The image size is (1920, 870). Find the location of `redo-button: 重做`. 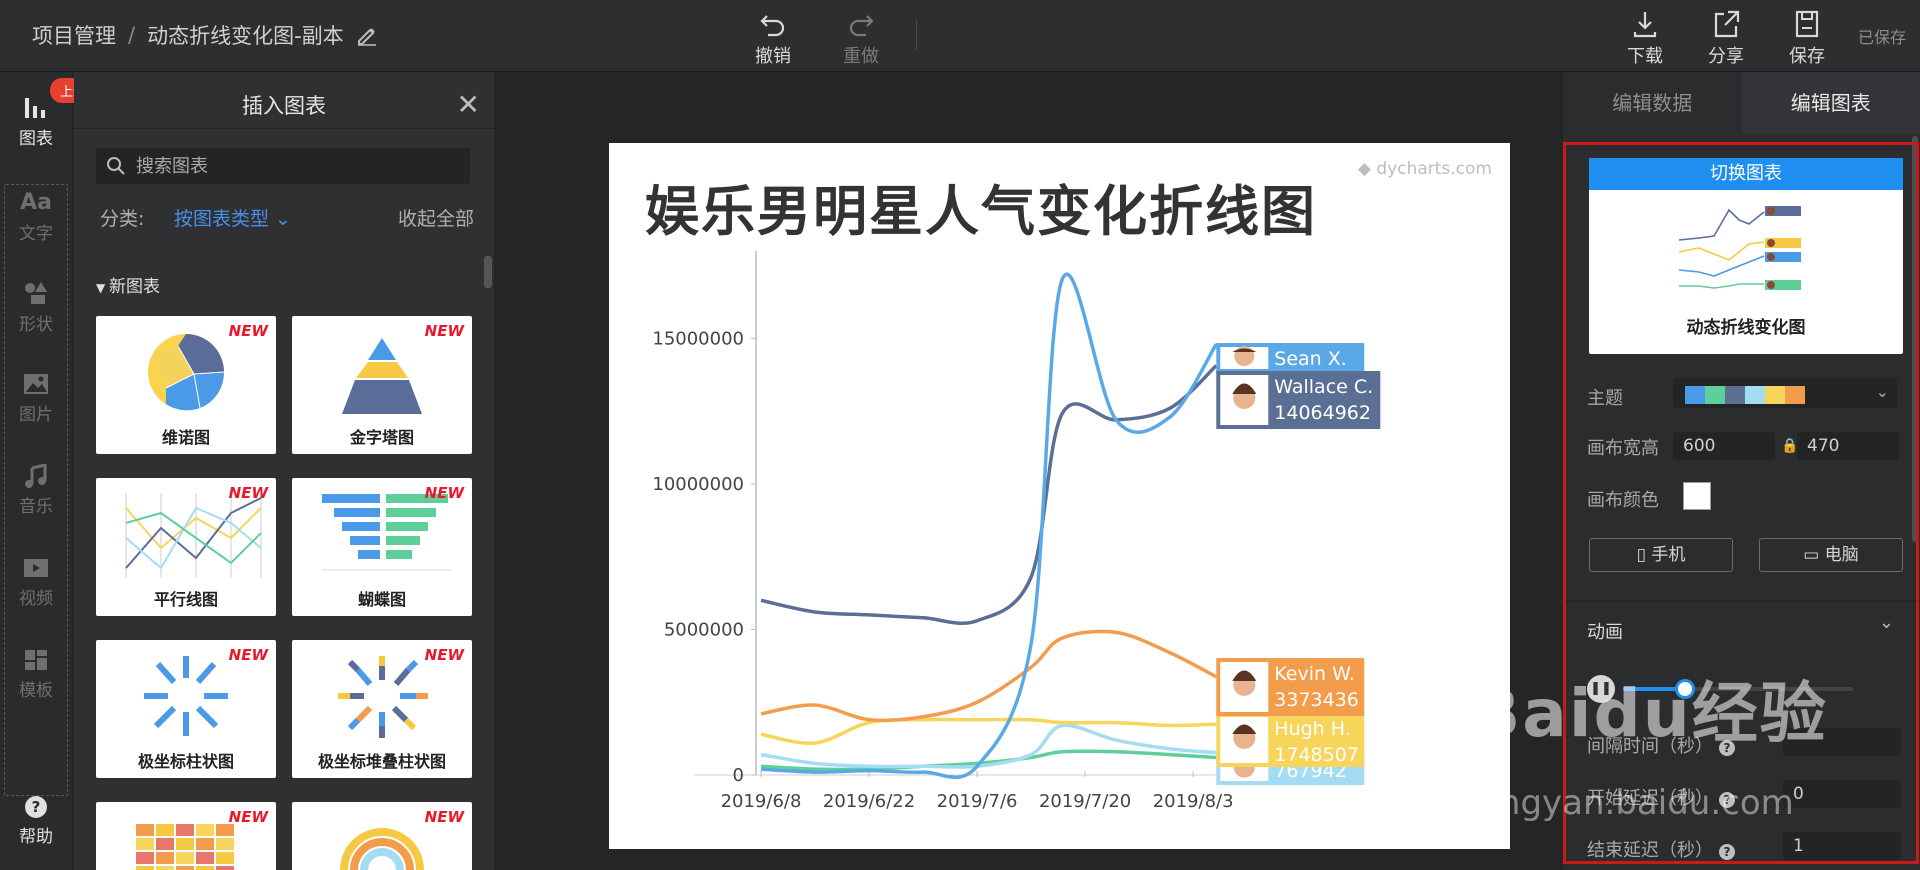

redo-button: 重做 is located at coordinates (861, 37).